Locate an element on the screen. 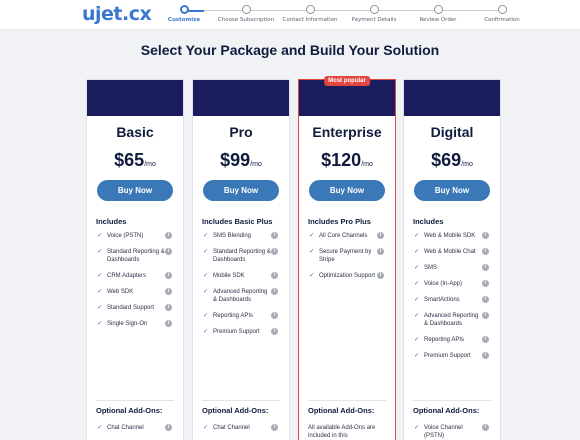 The width and height of the screenshot is (580, 440). addon-list: ✓ Chat Channel i is located at coordinates (241, 432).